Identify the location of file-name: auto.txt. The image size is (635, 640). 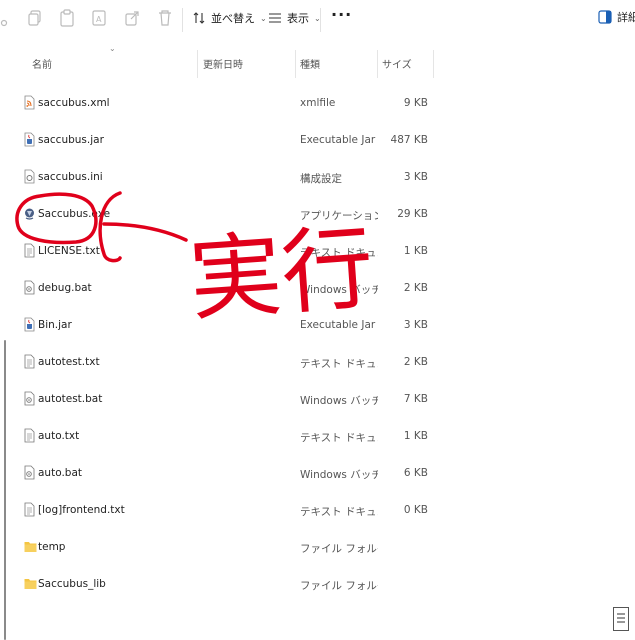
(59, 436).